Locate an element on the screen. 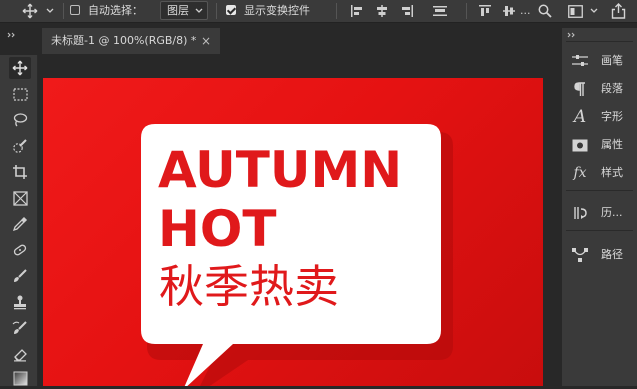  panel-styles: fx 样式 is located at coordinates (599, 173).